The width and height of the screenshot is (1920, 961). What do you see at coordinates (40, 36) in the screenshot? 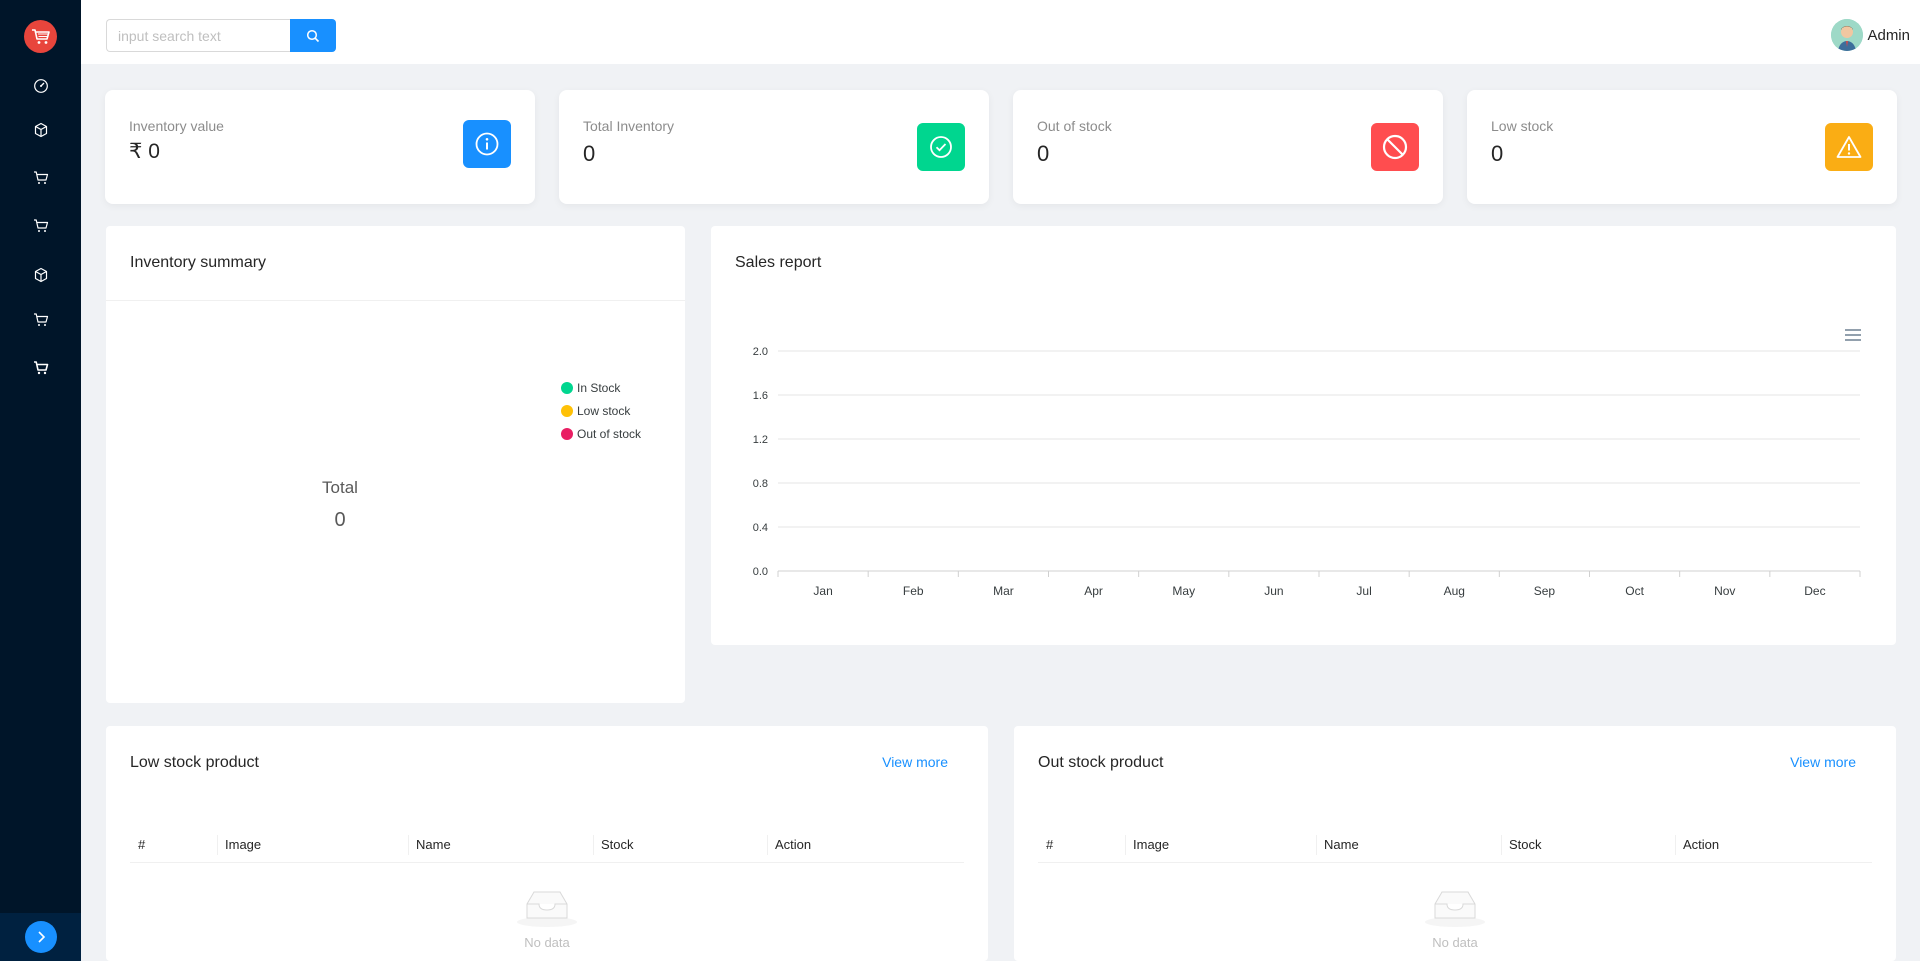
I see `shop-logo-icon` at bounding box center [40, 36].